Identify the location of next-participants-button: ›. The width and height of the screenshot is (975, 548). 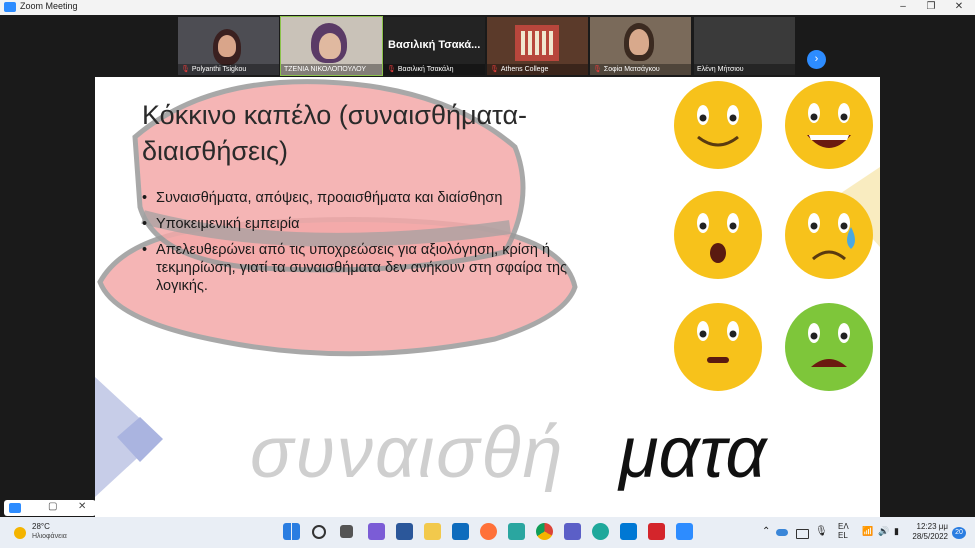
(816, 59).